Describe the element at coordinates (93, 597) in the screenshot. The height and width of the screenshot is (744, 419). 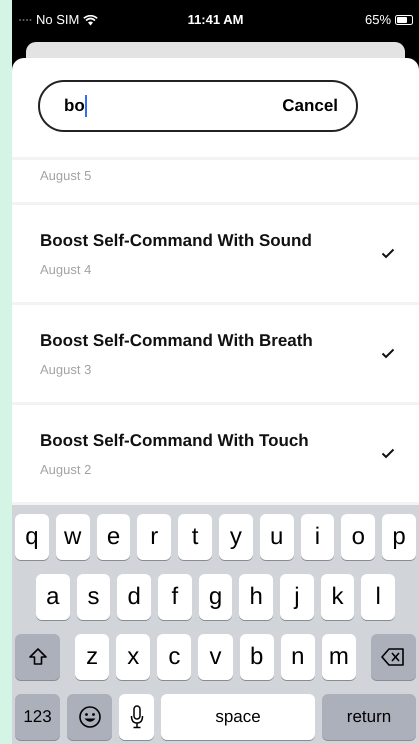
I see `key: s` at that location.